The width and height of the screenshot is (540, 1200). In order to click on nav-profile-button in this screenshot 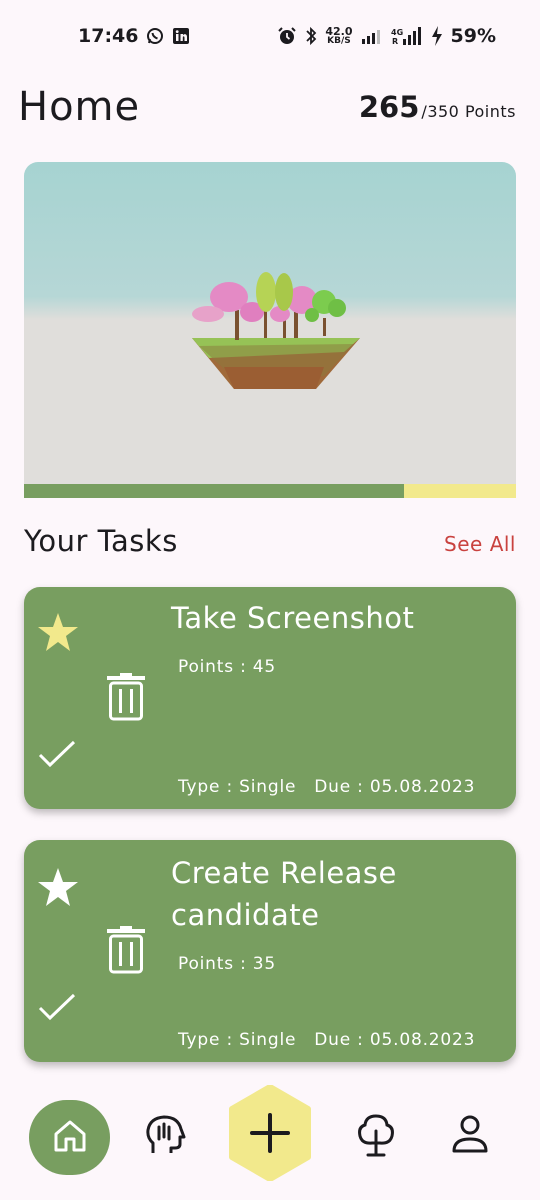, I will do `click(470, 1137)`.